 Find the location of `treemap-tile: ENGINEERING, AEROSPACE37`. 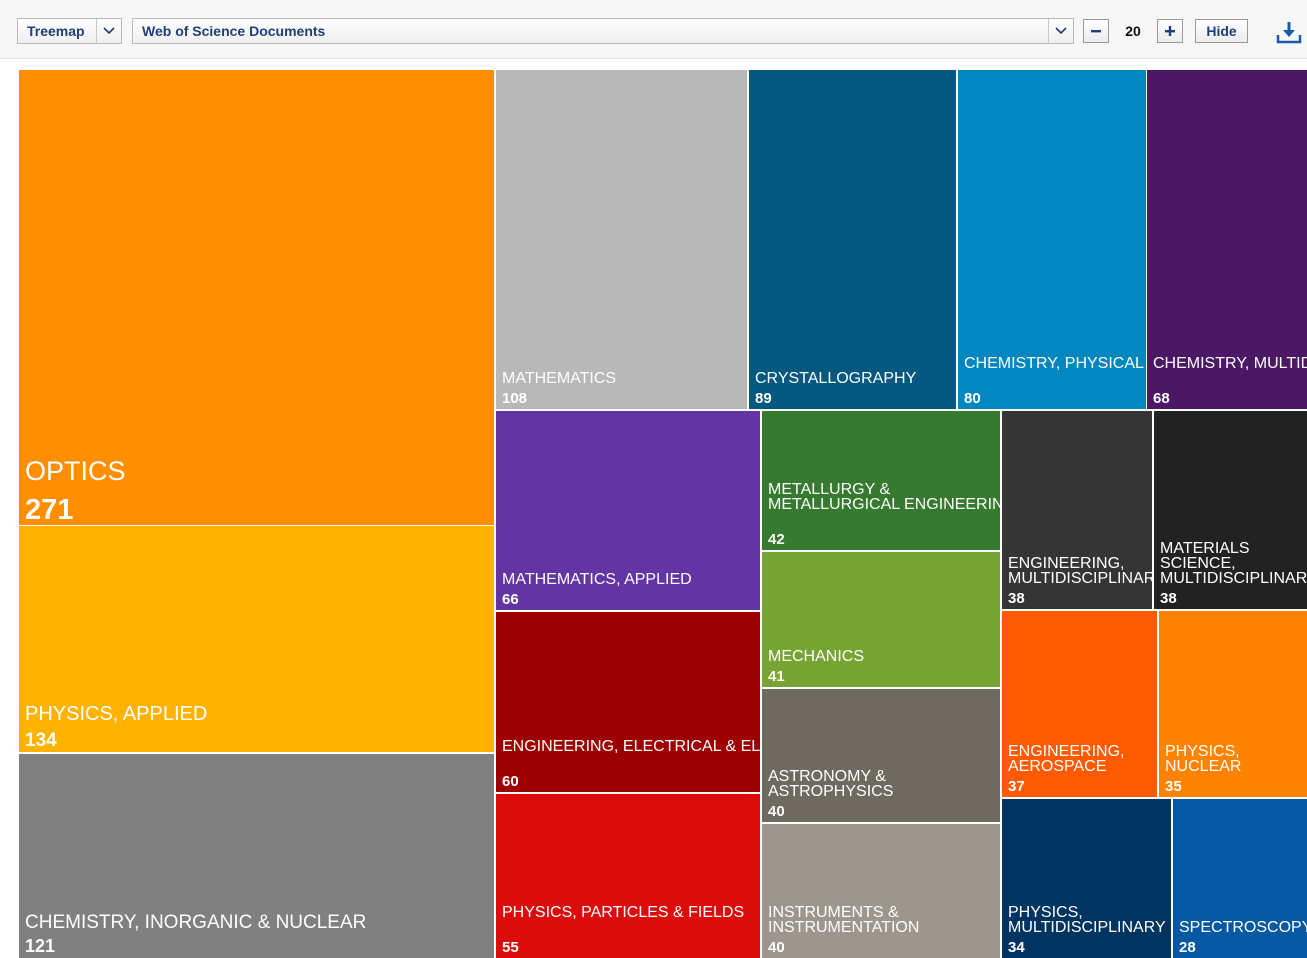

treemap-tile: ENGINEERING, AEROSPACE37 is located at coordinates (1079, 704).